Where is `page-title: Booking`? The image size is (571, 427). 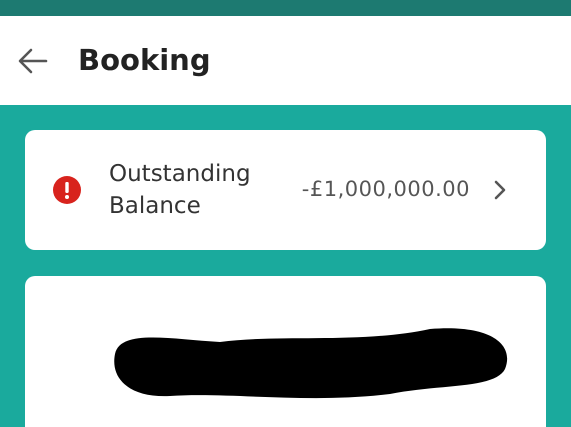
page-title: Booking is located at coordinates (144, 60).